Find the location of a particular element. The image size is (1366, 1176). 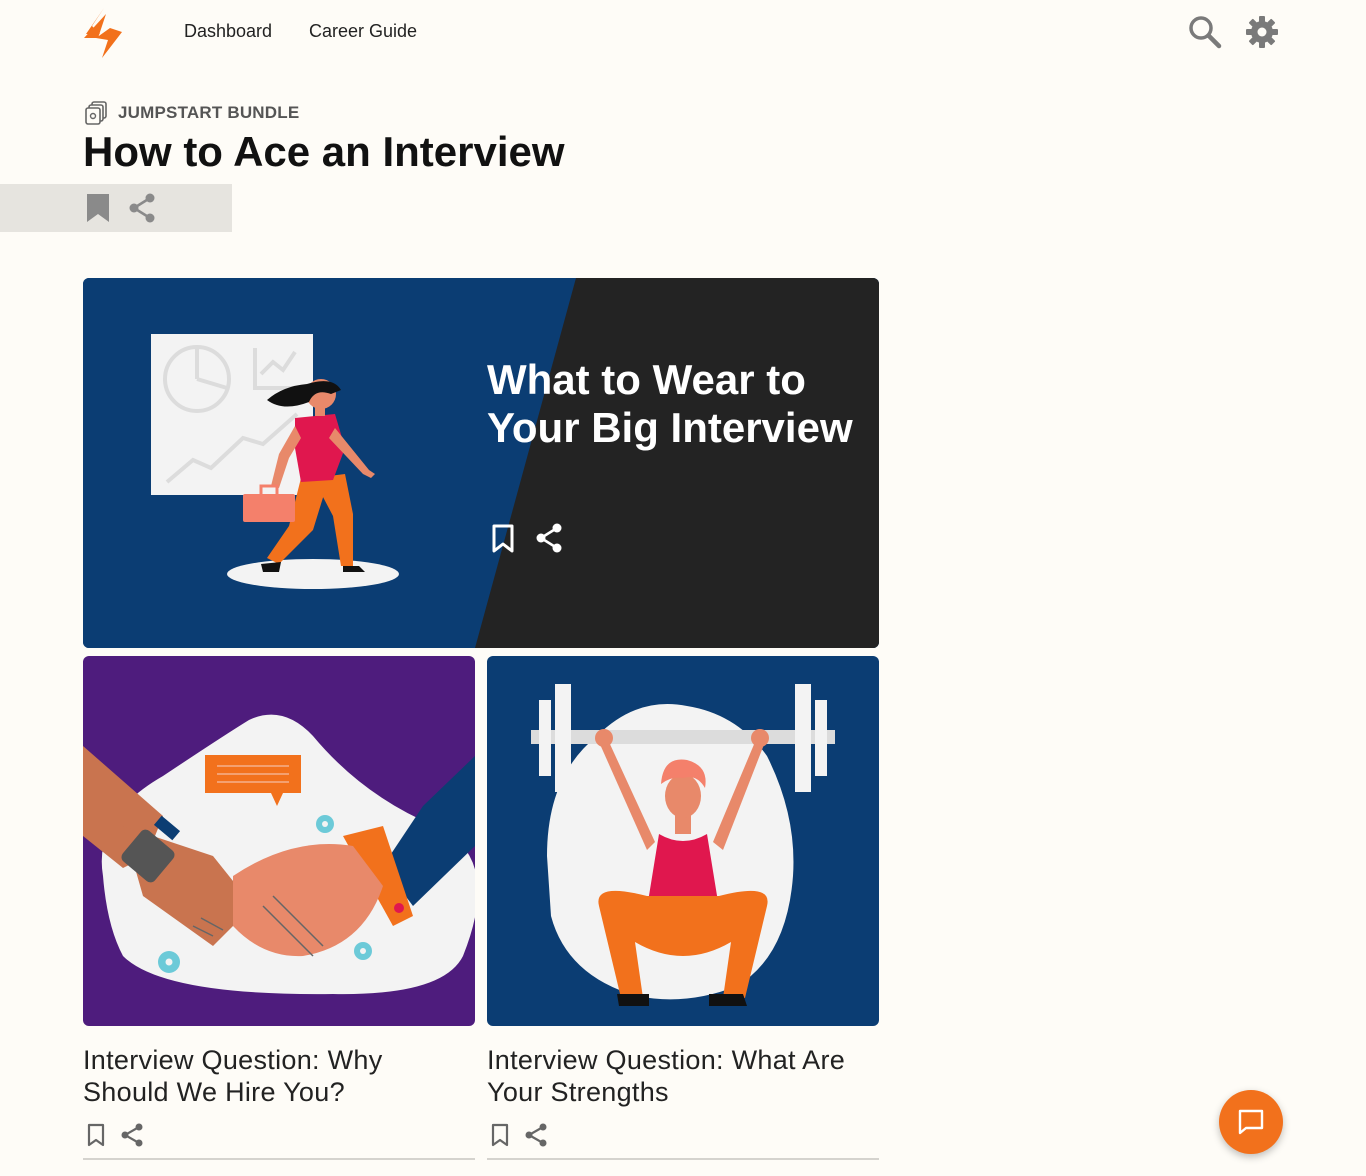

page-action-bar is located at coordinates (116, 208).